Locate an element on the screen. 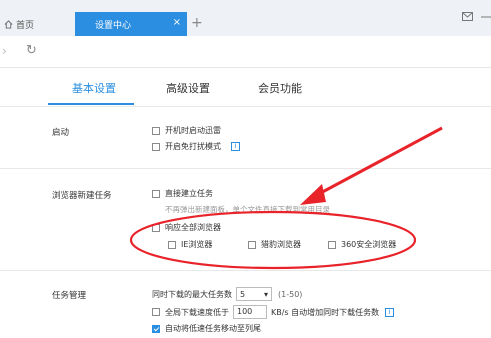 The image size is (491, 338). annotation-arrow-head is located at coordinates (313, 194).